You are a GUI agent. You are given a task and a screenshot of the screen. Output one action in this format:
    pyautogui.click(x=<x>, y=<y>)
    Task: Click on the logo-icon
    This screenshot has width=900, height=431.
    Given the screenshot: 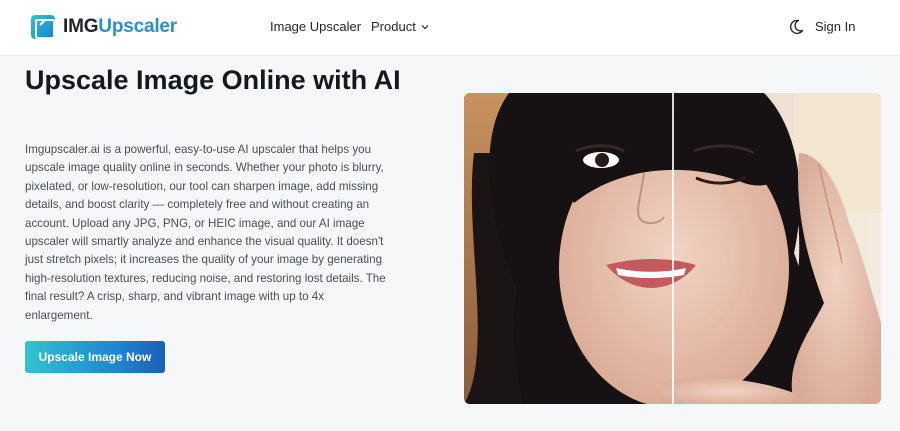 What is the action you would take?
    pyautogui.click(x=43, y=27)
    